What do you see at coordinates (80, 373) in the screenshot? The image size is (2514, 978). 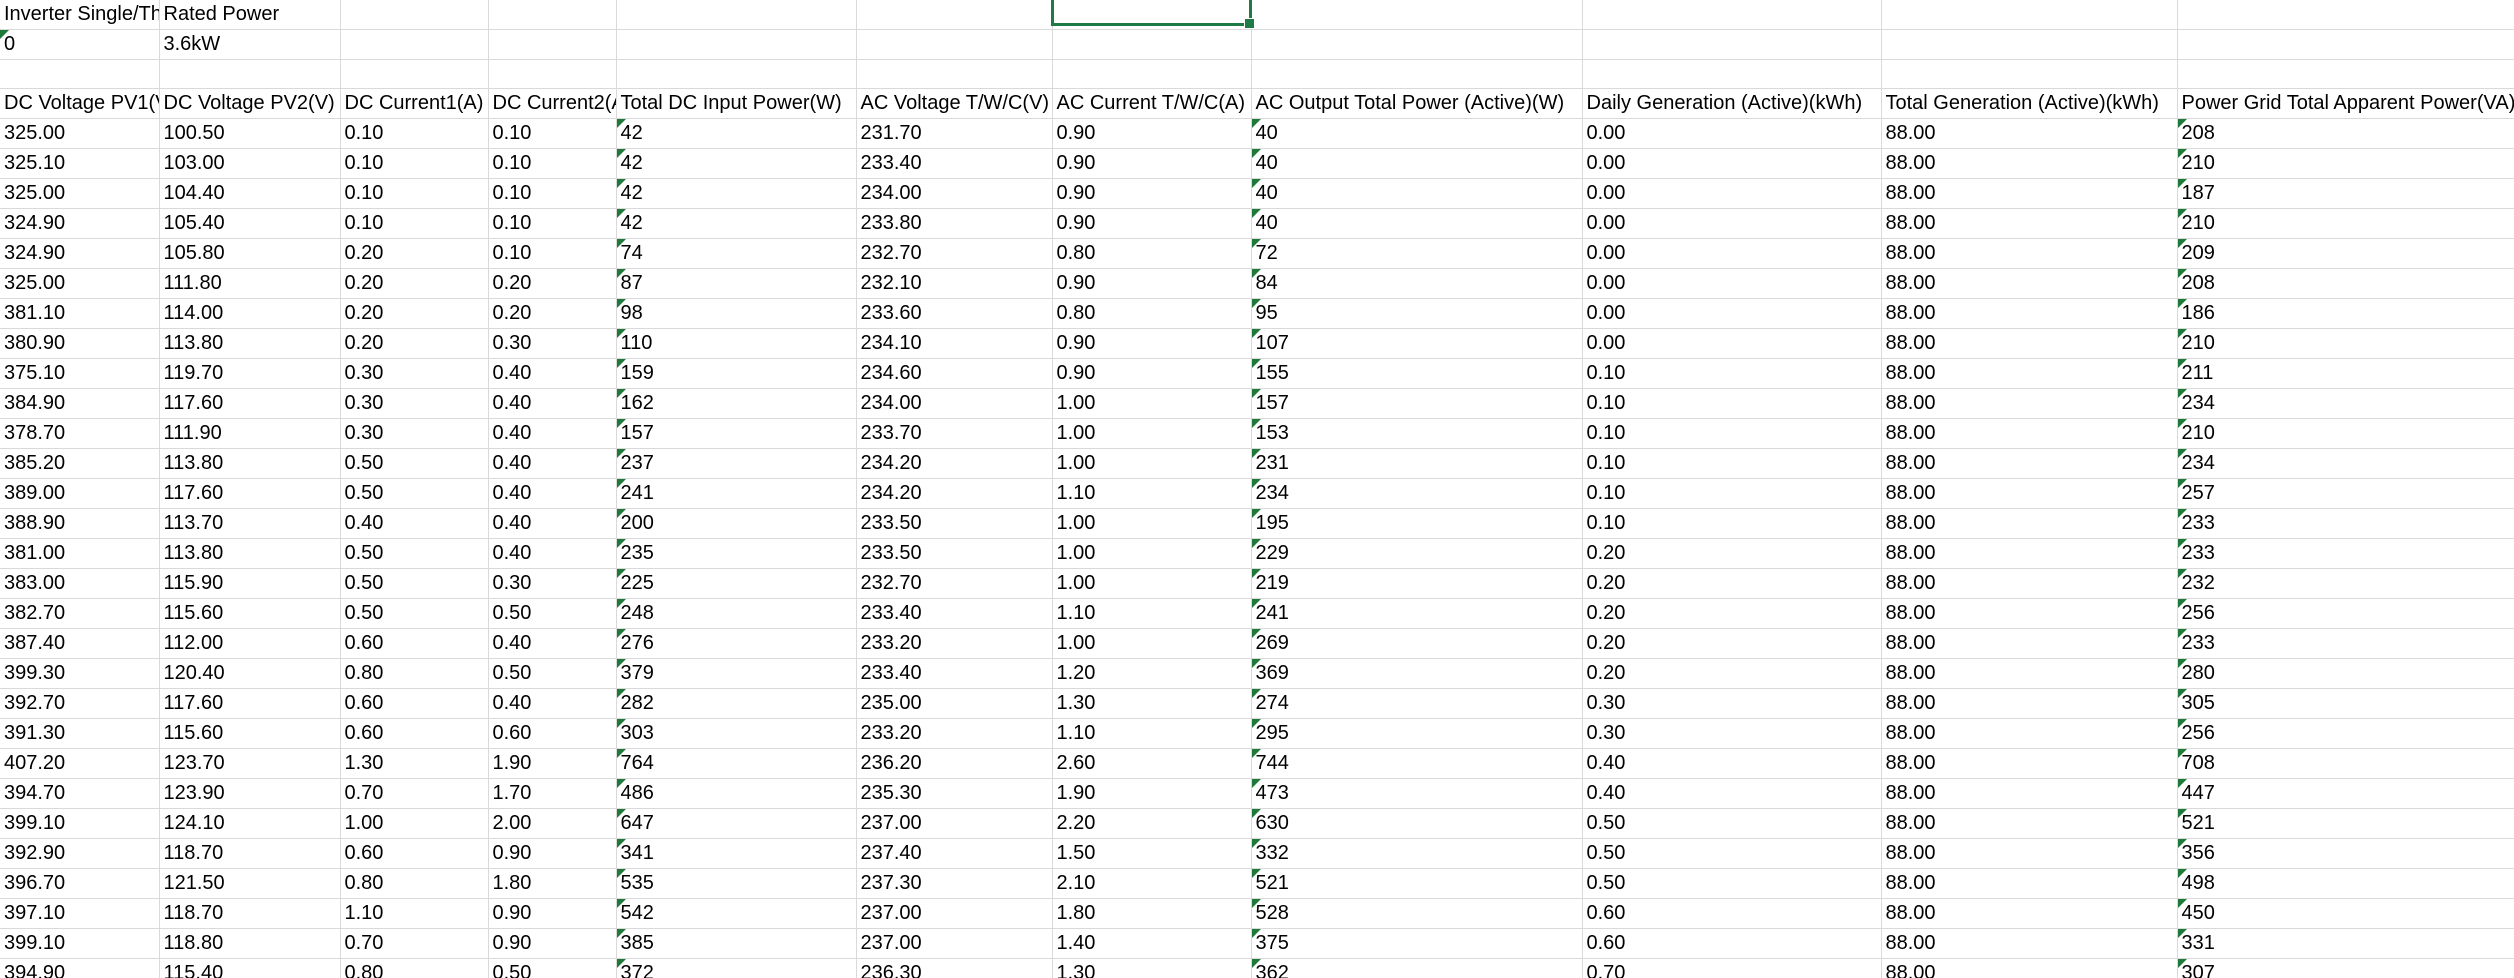 I see `cell: 375.10` at bounding box center [80, 373].